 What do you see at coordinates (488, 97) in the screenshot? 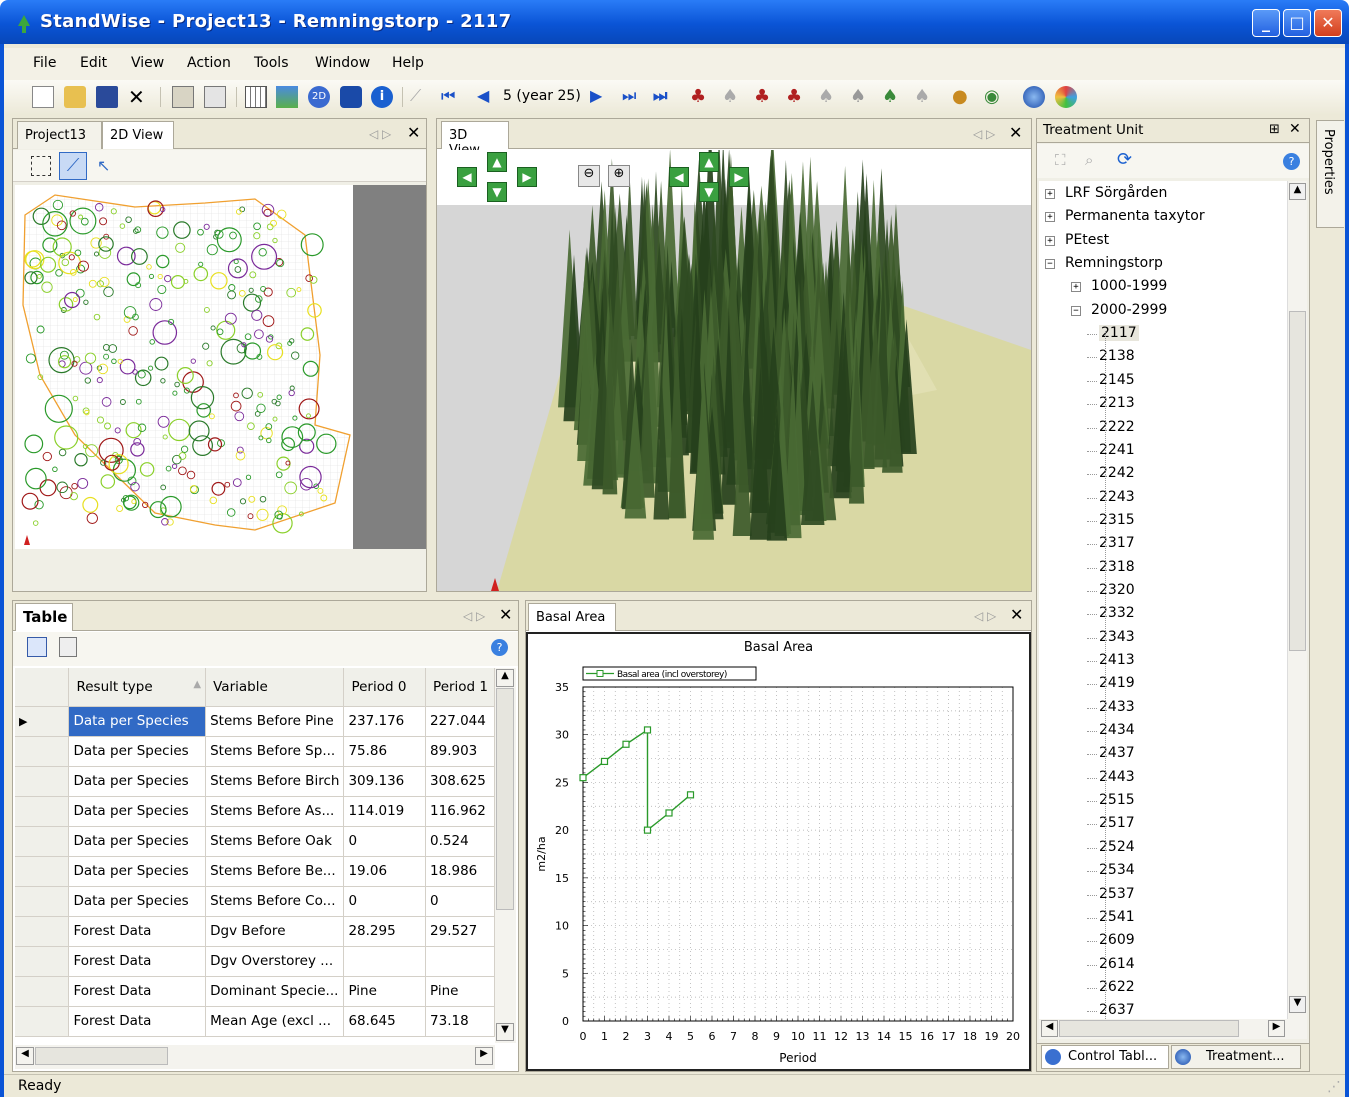
I see `previous-period-icon: ◀` at bounding box center [488, 97].